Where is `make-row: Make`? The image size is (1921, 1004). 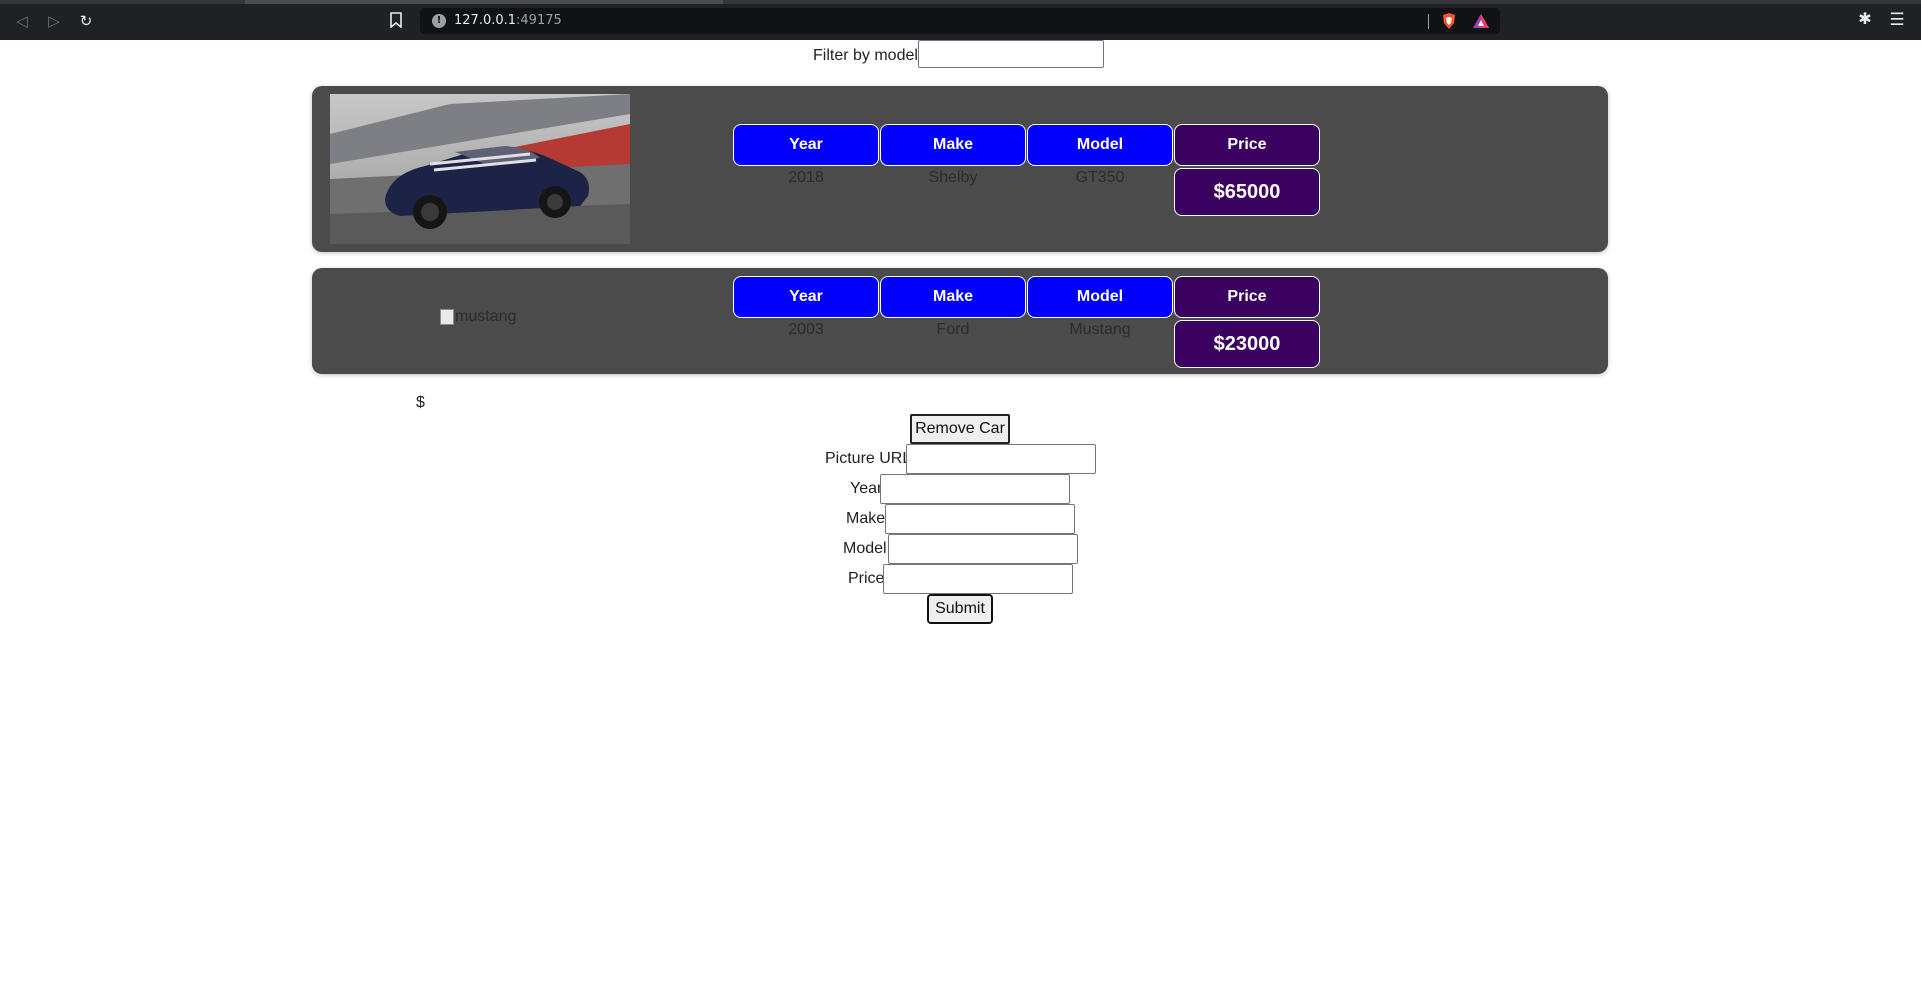
make-row: Make is located at coordinates (960, 519).